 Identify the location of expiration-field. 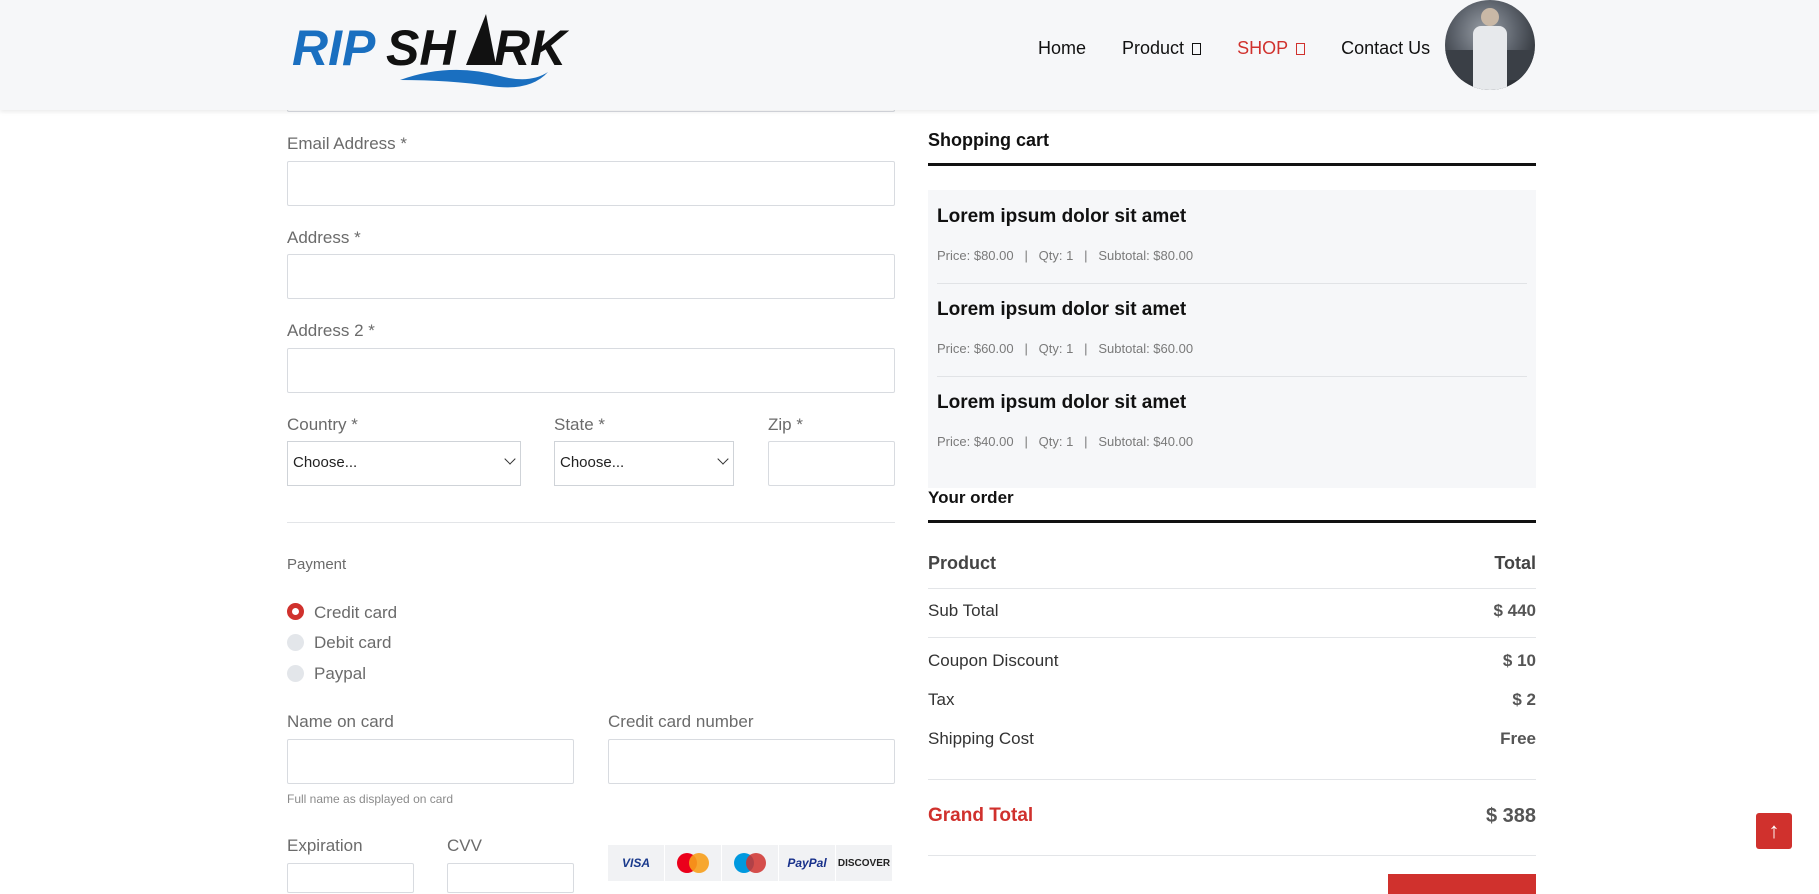
(350, 878).